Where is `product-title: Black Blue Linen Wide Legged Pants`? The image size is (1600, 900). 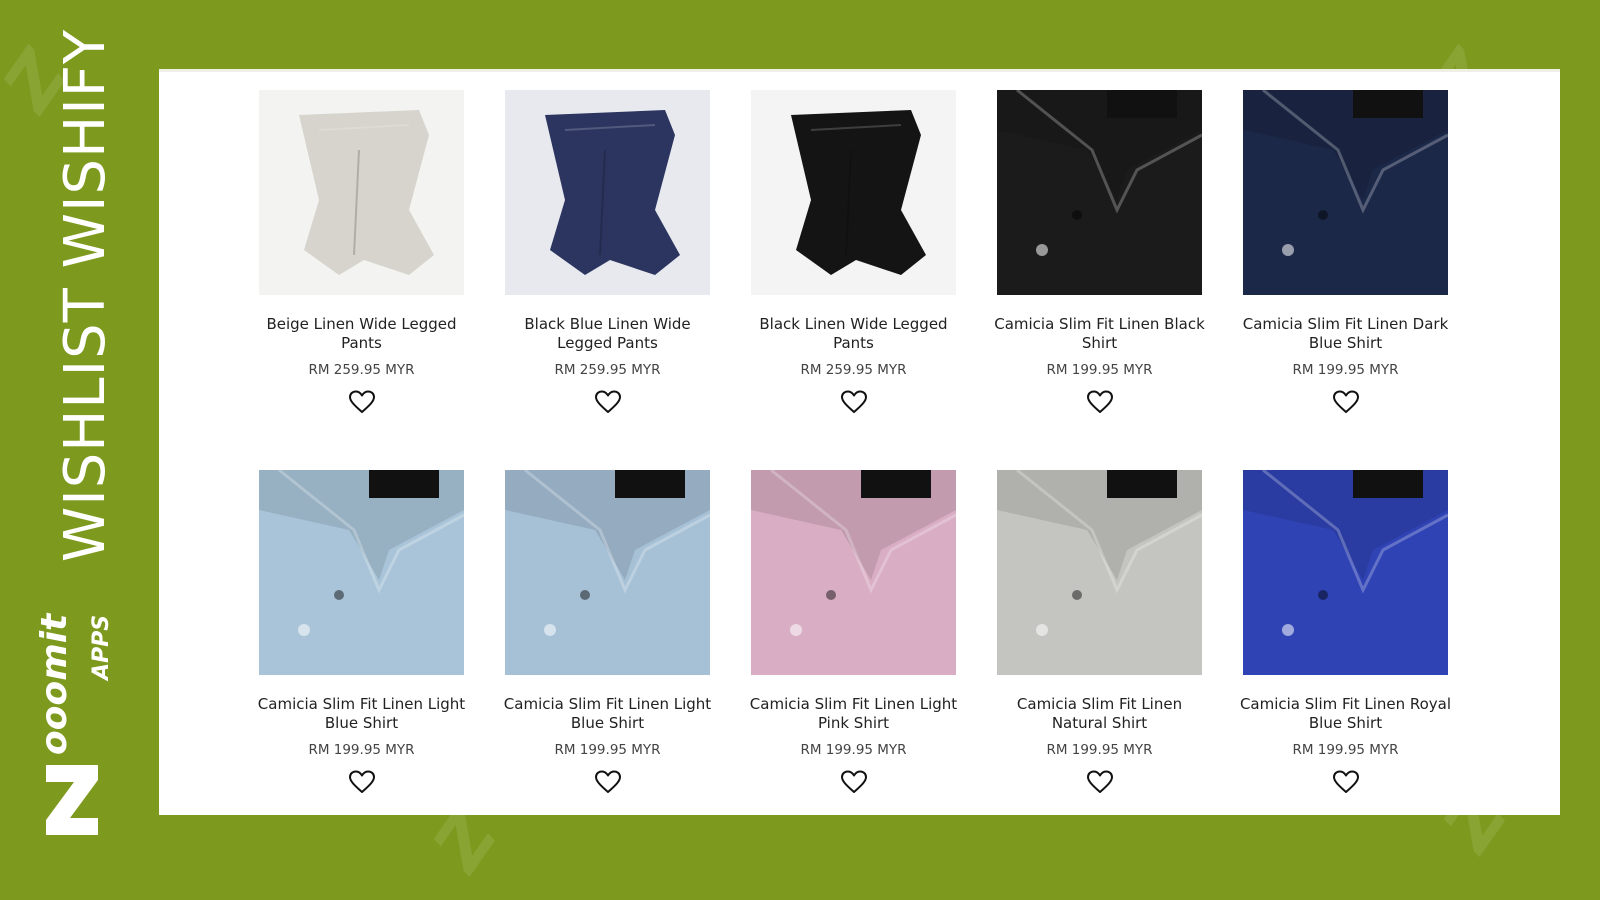 product-title: Black Blue Linen Wide Legged Pants is located at coordinates (607, 334).